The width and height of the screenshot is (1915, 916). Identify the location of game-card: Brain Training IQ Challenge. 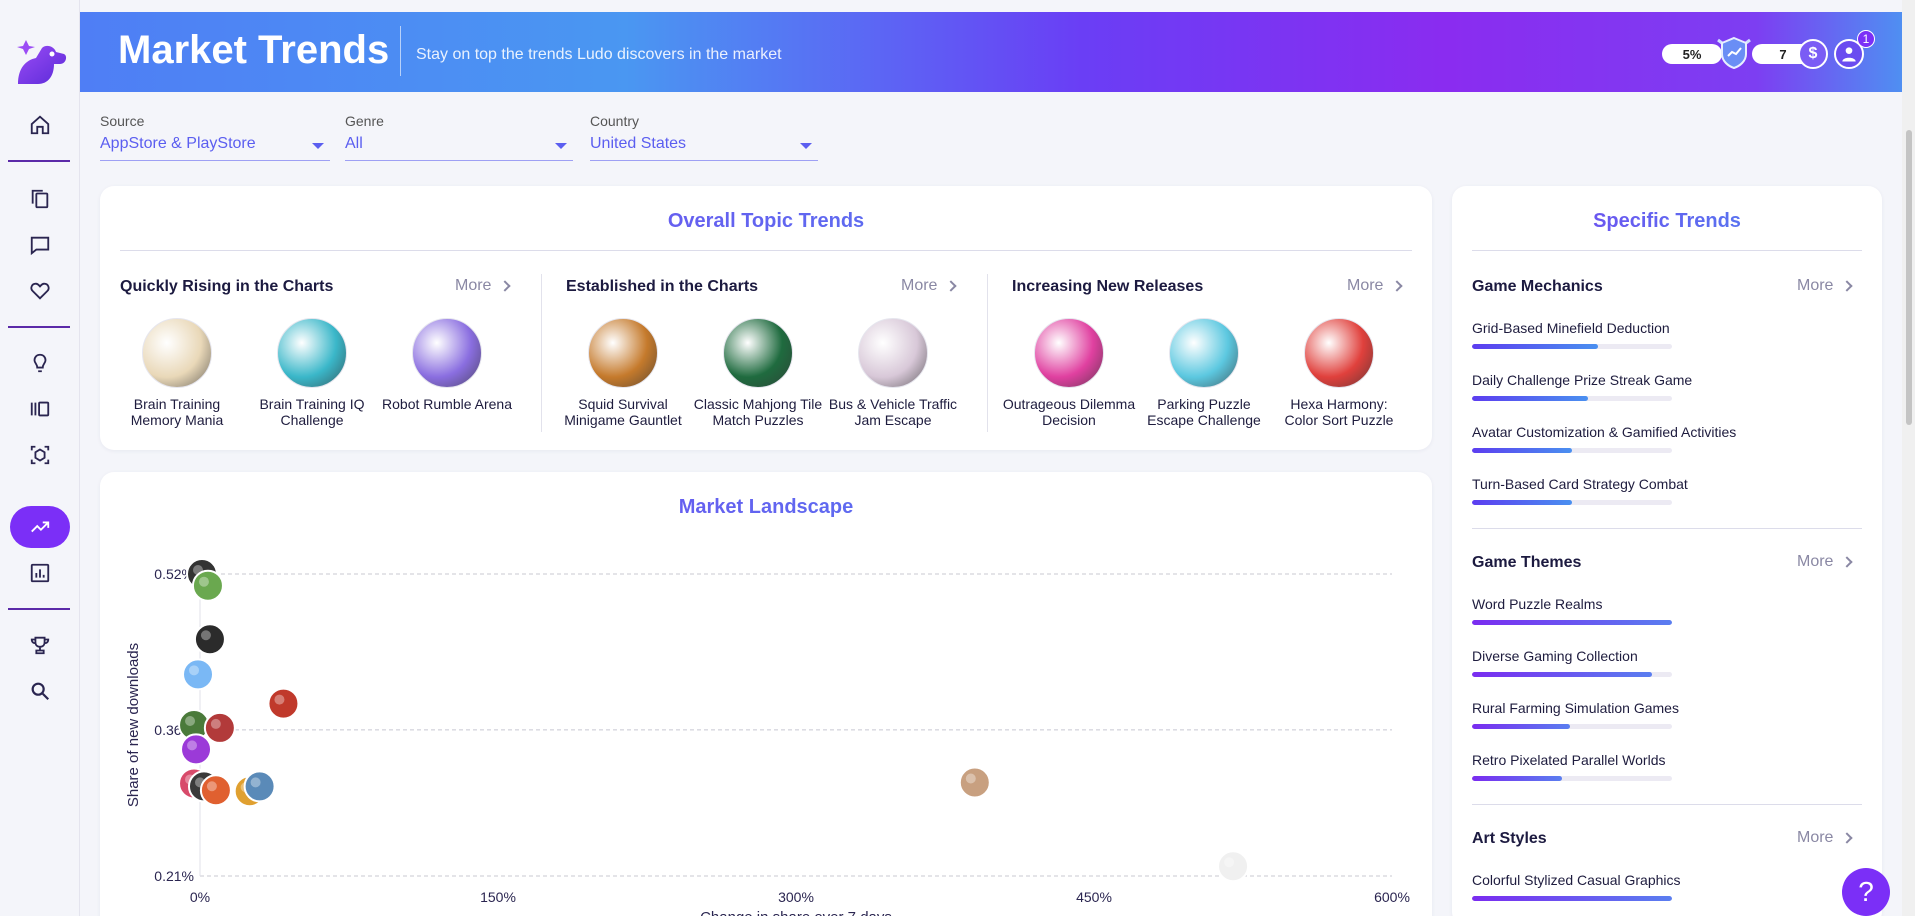
(312, 373).